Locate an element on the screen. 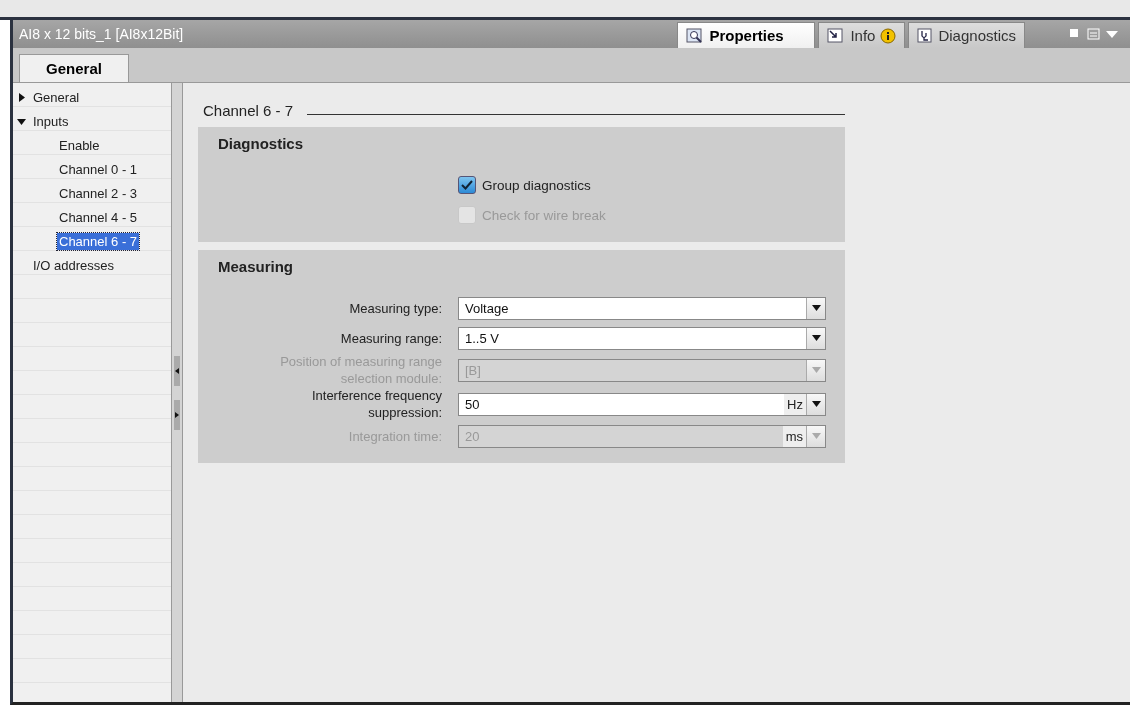  nav-item: Channel 2 - 3 is located at coordinates (98, 193).